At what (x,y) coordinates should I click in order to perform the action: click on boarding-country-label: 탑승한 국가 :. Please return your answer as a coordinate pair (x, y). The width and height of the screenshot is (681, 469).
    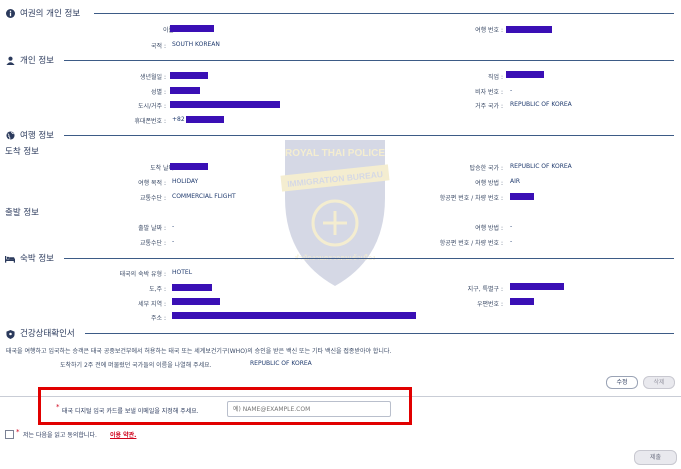
    Looking at the image, I should click on (486, 168).